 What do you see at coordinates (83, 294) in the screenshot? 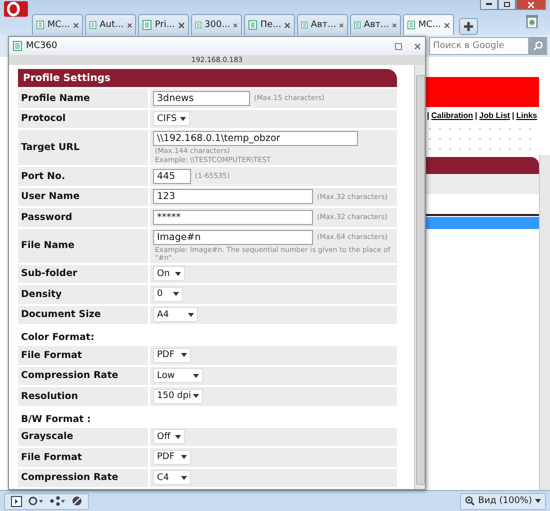
I see `field-label: Density` at bounding box center [83, 294].